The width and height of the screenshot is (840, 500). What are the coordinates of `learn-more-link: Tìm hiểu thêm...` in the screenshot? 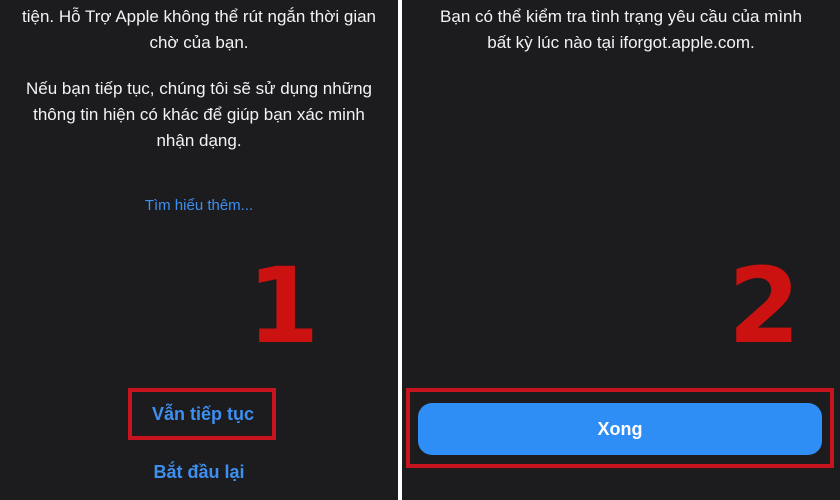 It's located at (199, 205).